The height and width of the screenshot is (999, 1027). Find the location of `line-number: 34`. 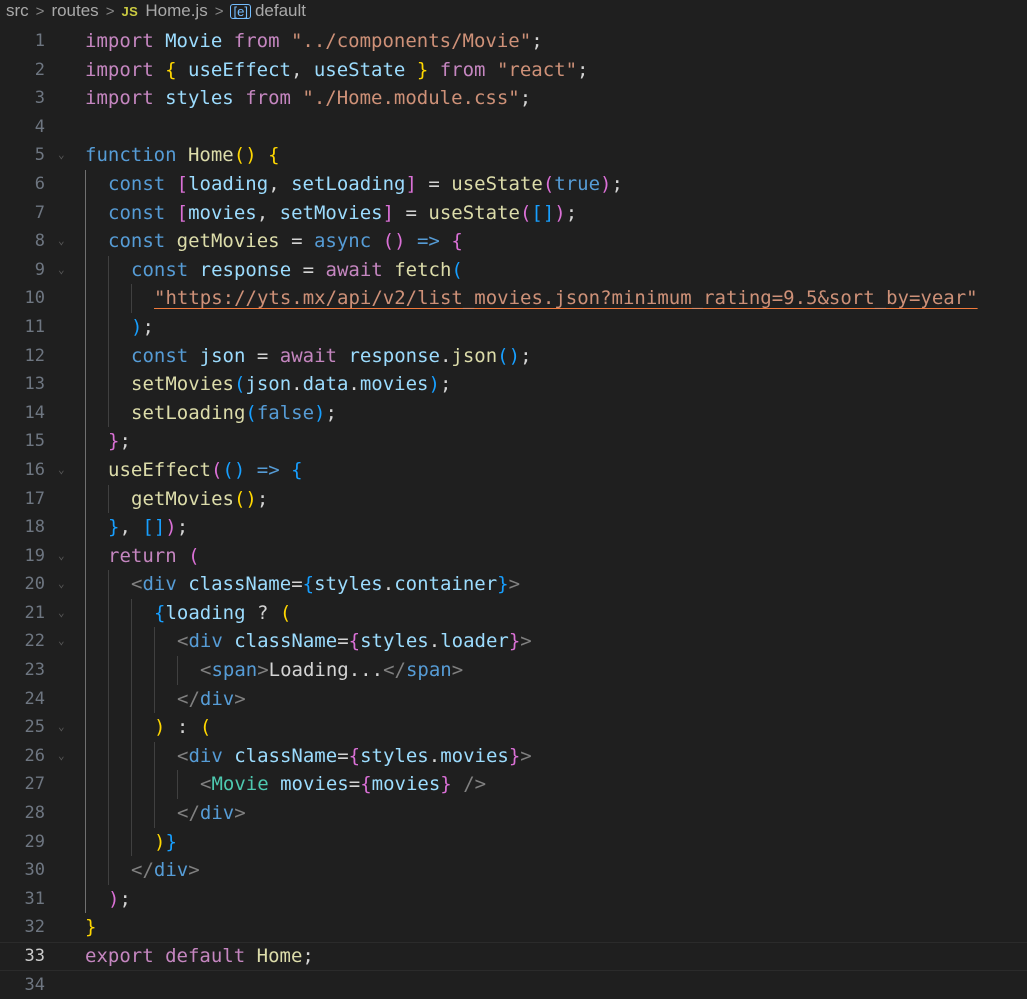

line-number: 34 is located at coordinates (34, 984).